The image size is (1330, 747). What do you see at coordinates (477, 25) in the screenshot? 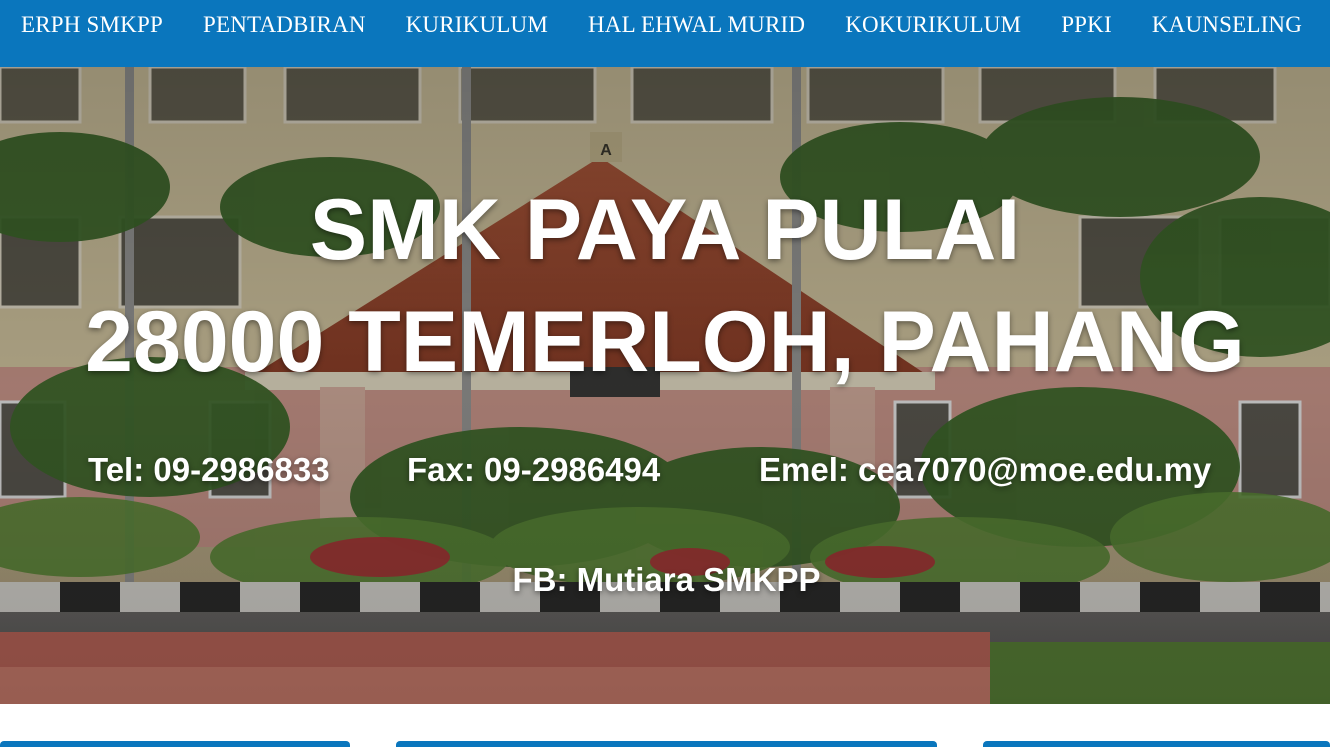
I see `nav-item-kurikulum: KURIKULUM` at bounding box center [477, 25].